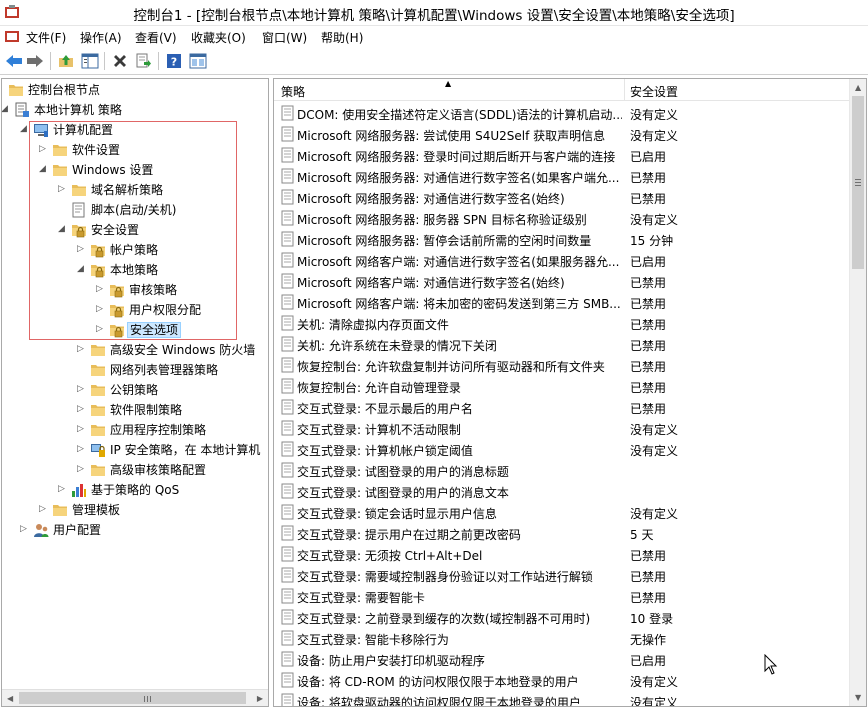 The width and height of the screenshot is (868, 708). I want to click on delete-icon, so click(120, 61).